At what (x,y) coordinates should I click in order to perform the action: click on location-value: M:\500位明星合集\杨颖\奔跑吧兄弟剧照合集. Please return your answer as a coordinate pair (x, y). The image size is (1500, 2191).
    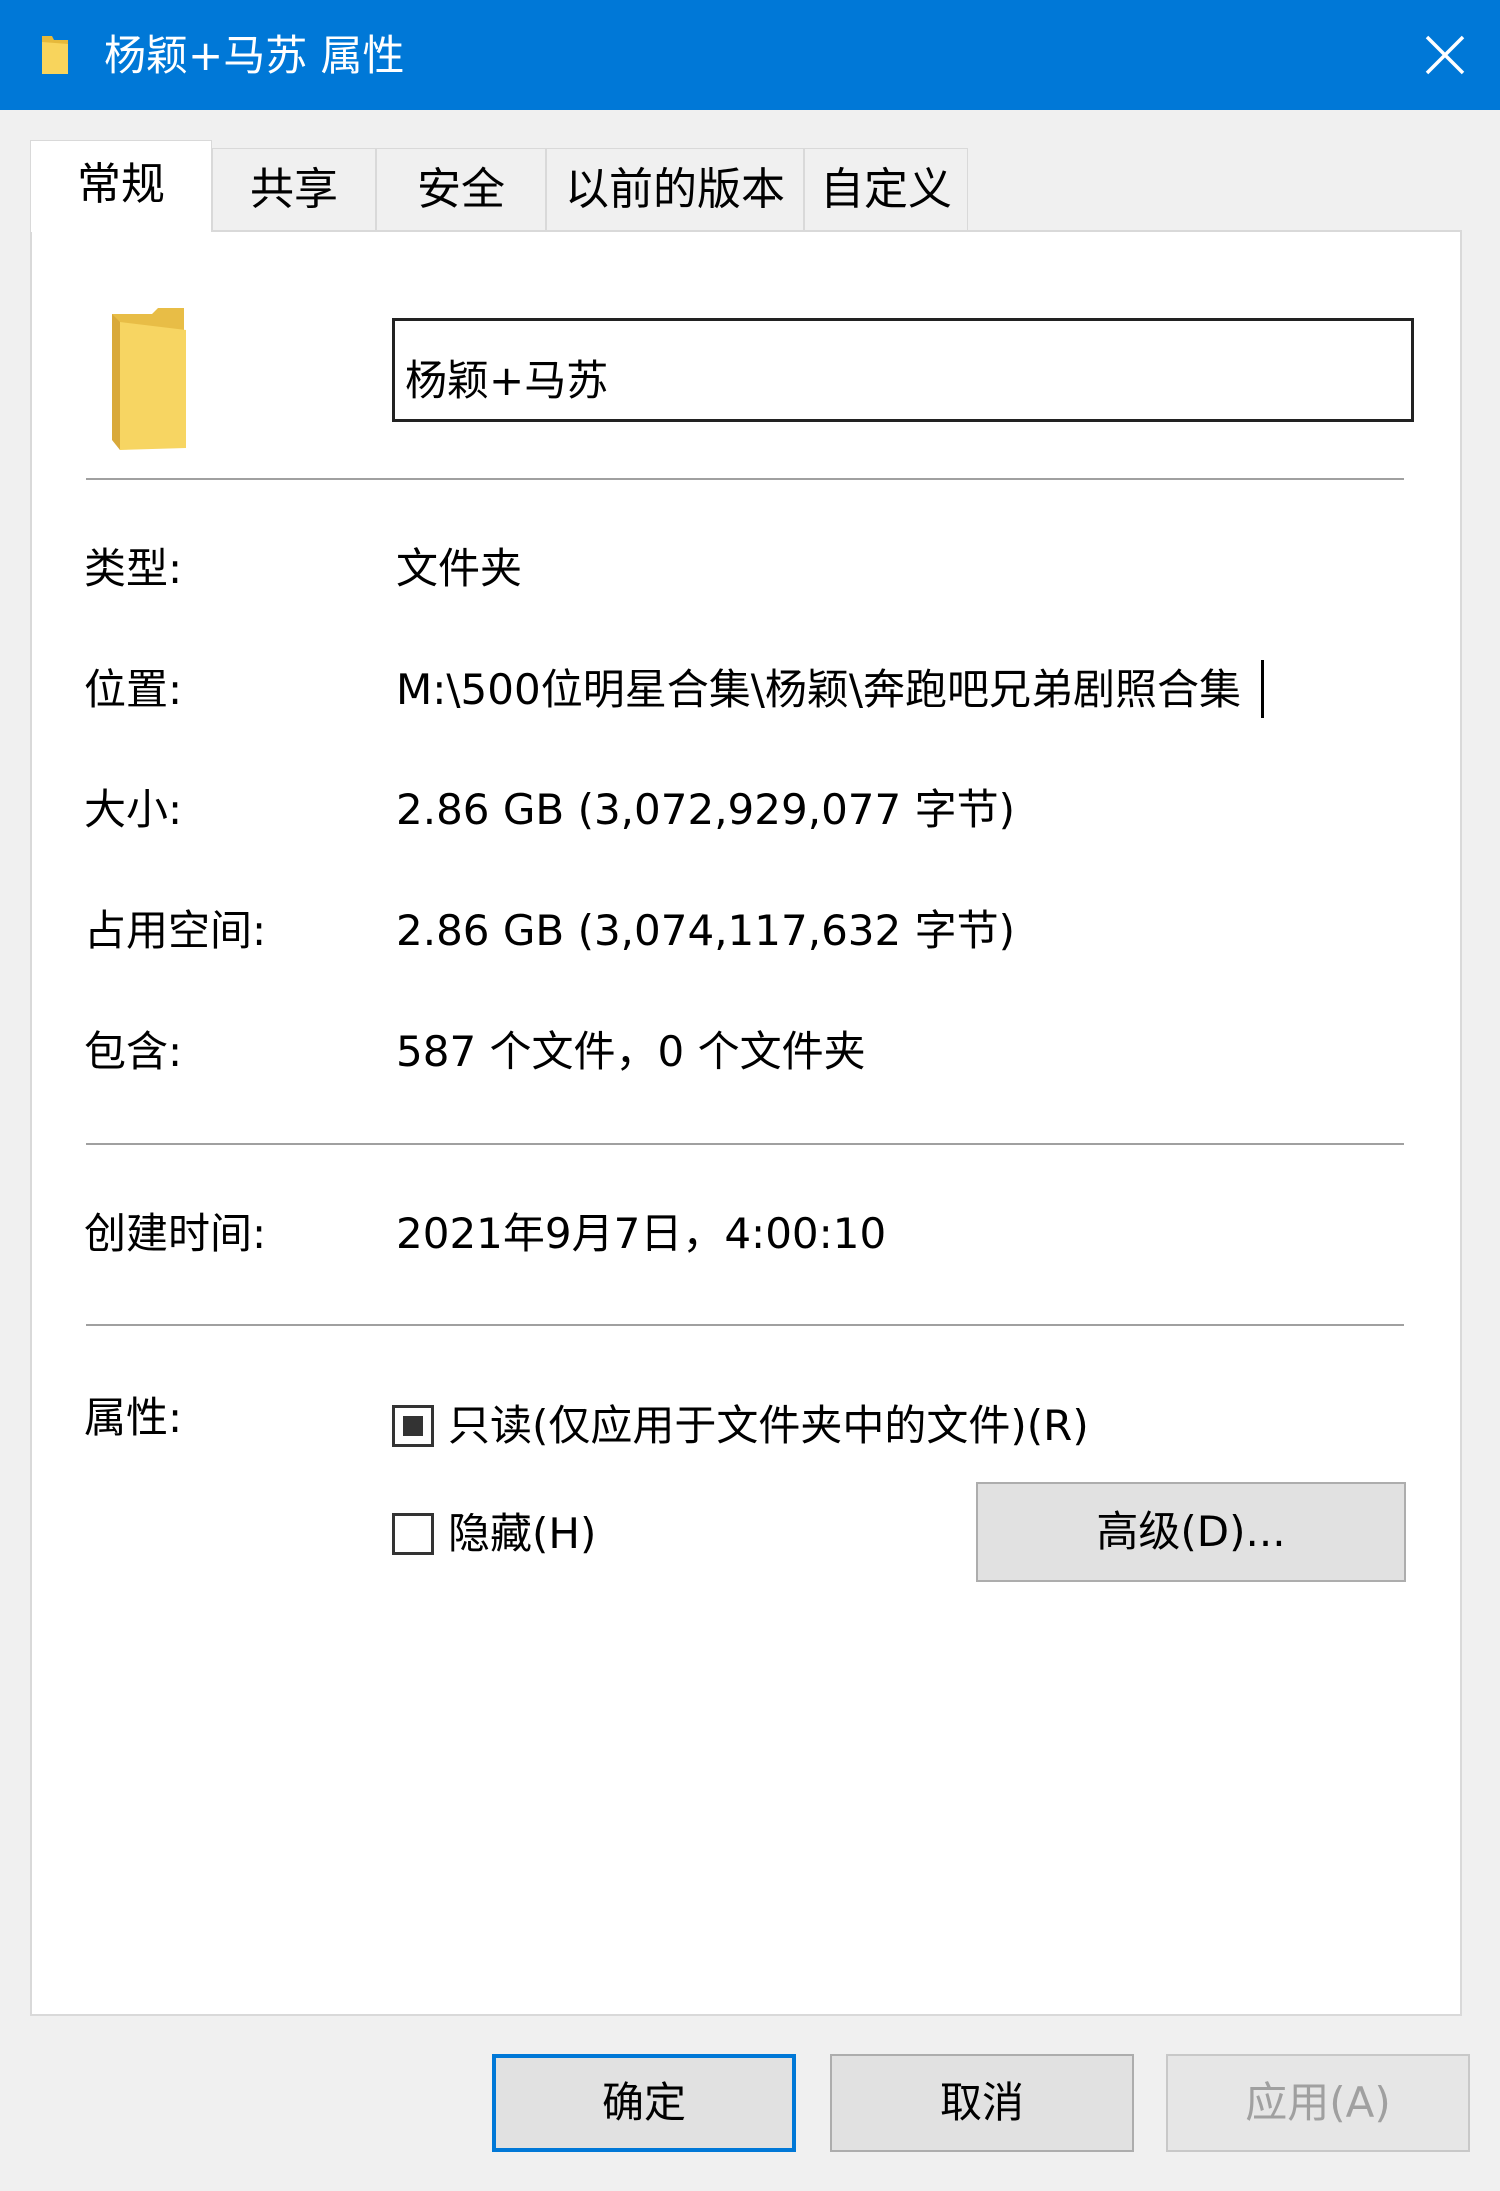
    Looking at the image, I should click on (818, 690).